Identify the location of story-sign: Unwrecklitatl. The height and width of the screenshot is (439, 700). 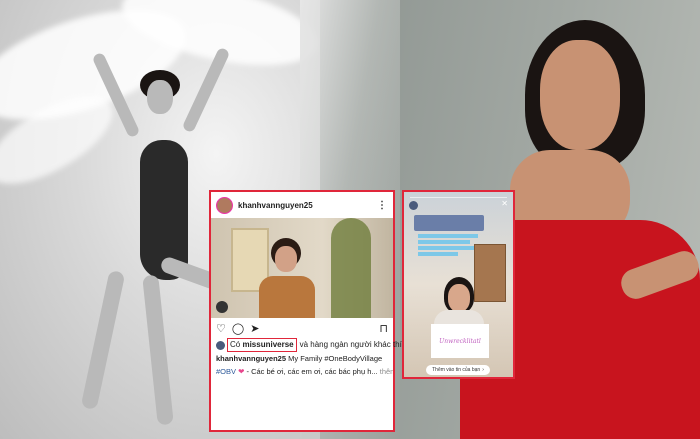
(460, 341).